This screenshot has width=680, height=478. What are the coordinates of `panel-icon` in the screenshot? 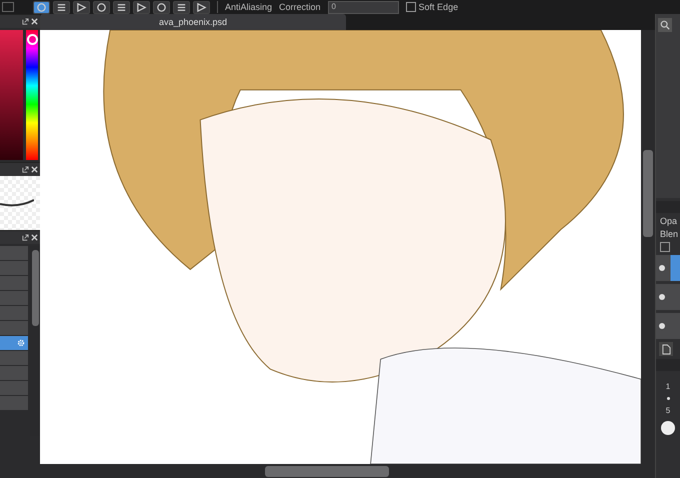 It's located at (8, 7).